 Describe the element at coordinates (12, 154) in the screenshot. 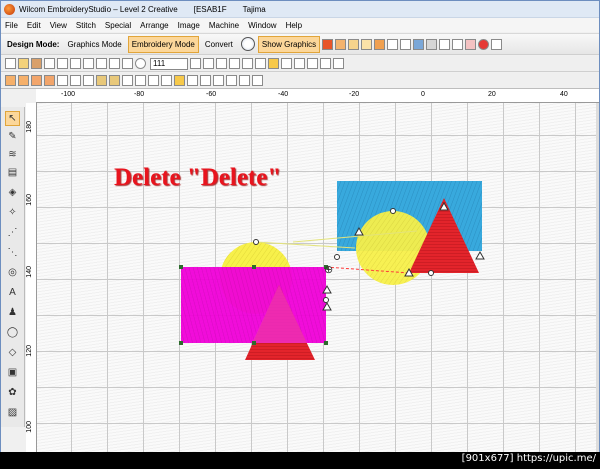

I see `stitch-icon: ≋` at that location.